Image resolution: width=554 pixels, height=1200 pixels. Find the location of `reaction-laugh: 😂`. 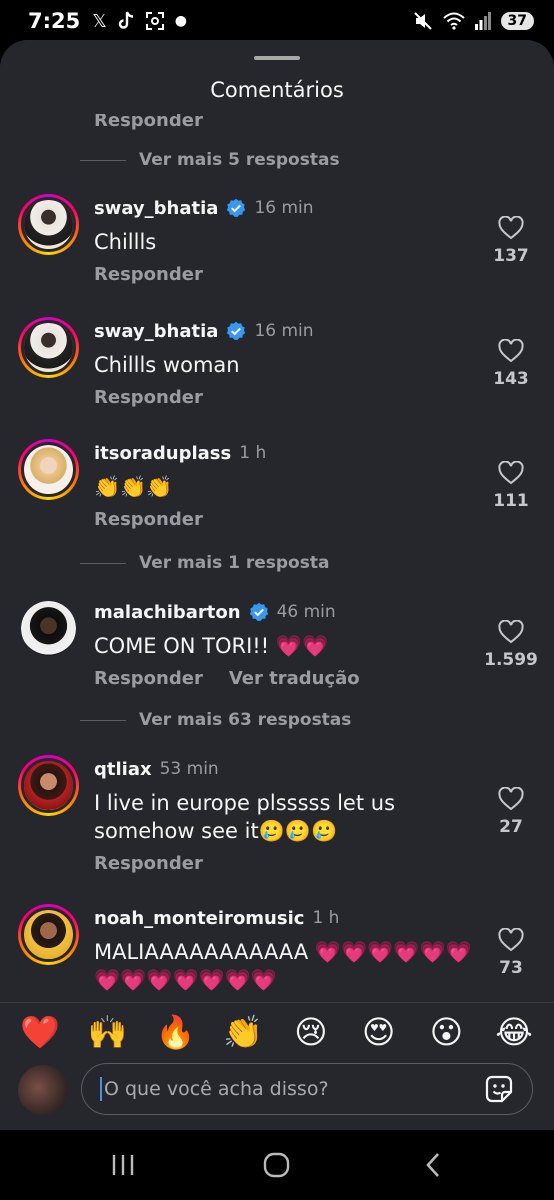

reaction-laugh: 😂 is located at coordinates (514, 1032).